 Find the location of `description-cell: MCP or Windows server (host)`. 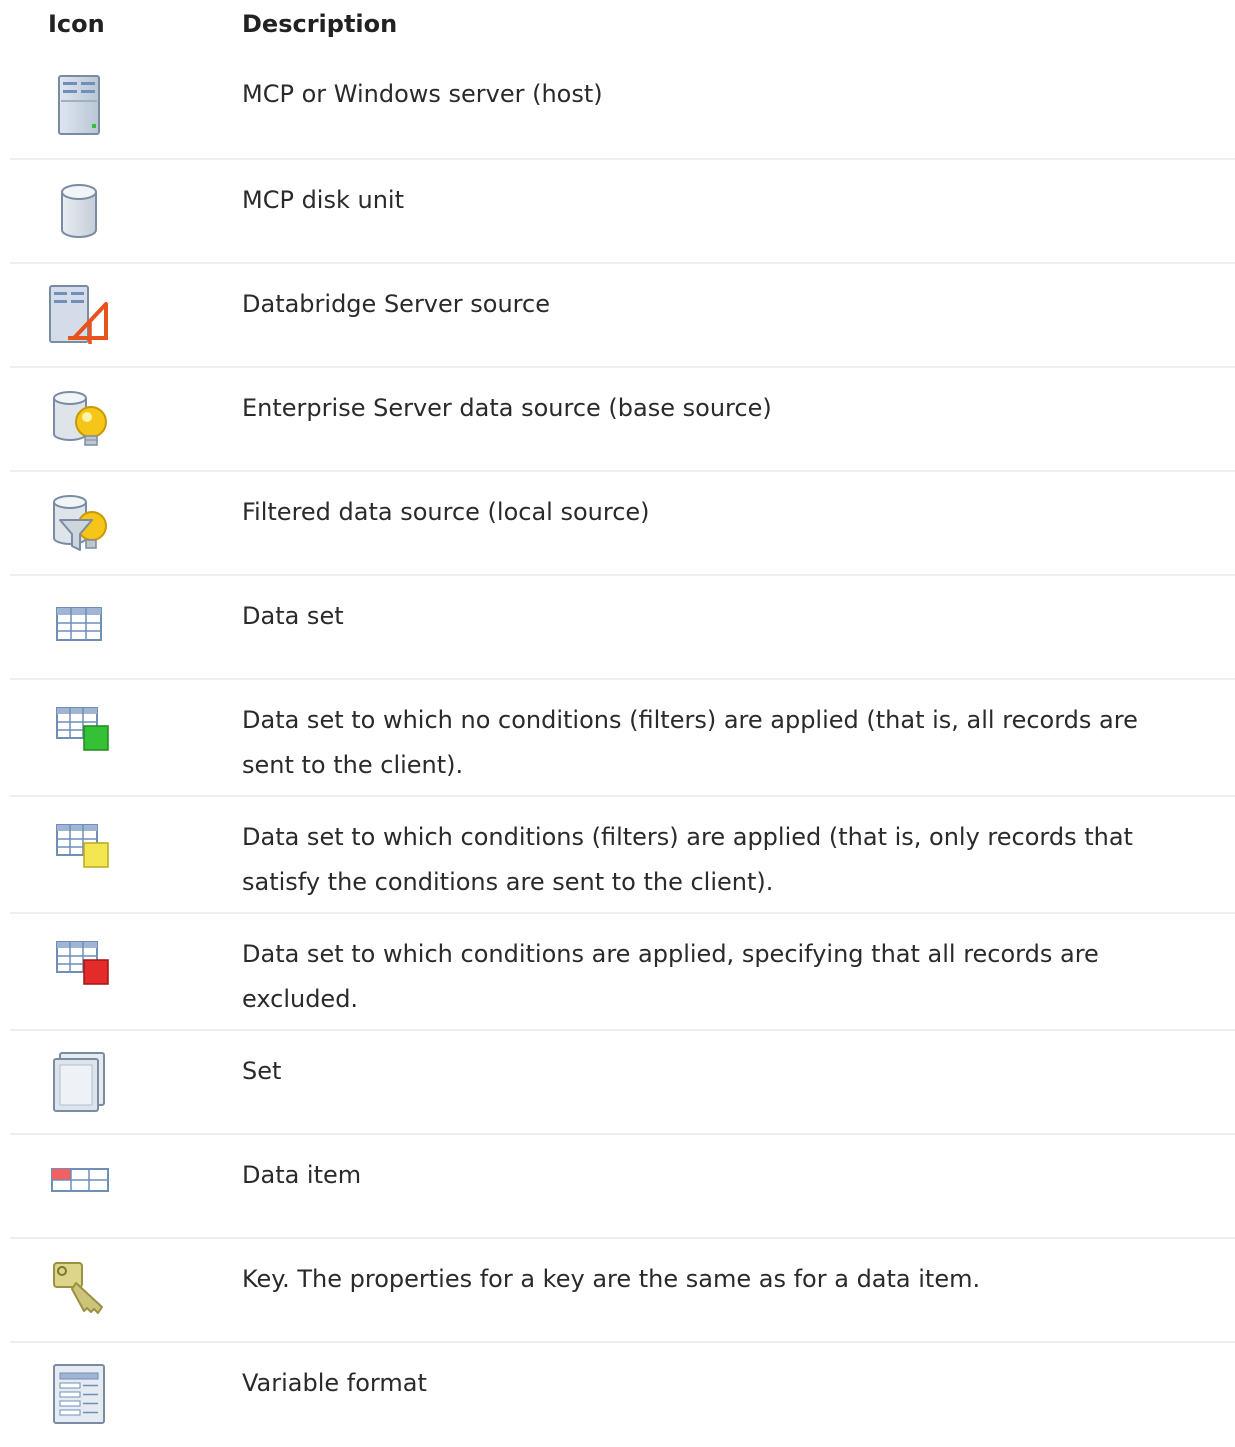

description-cell: MCP or Windows server (host) is located at coordinates (422, 94).